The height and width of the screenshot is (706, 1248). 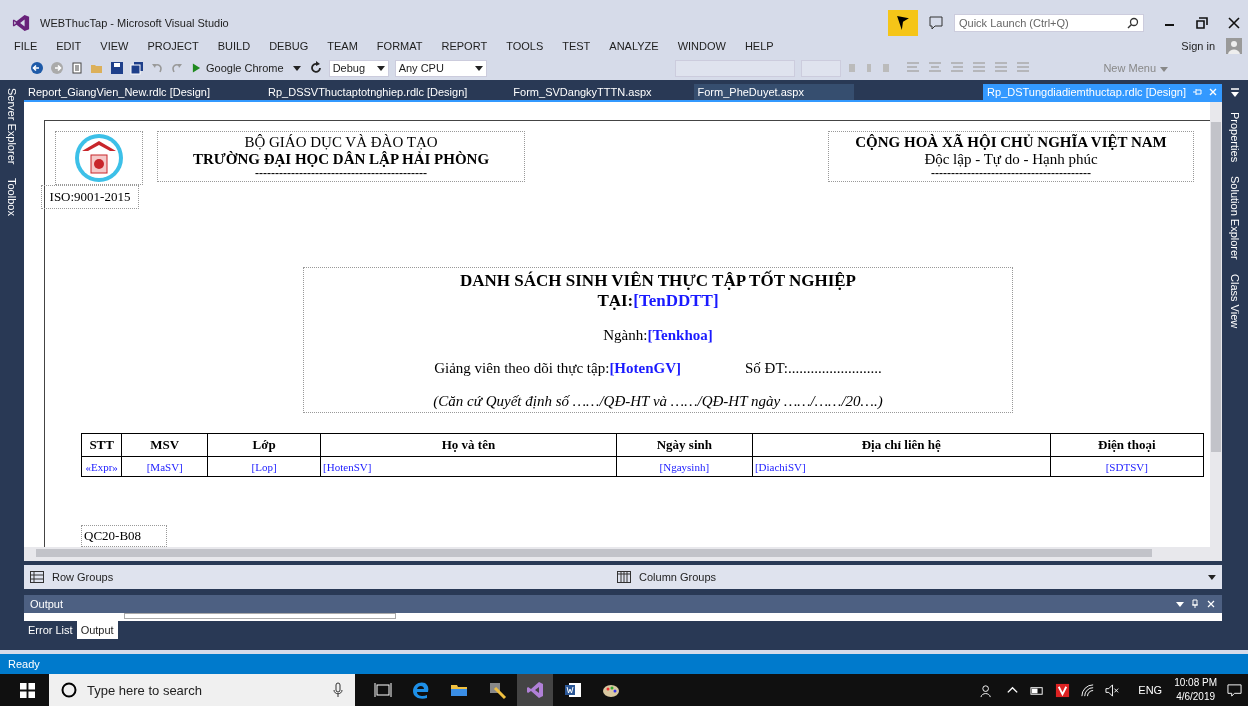 What do you see at coordinates (623, 554) in the screenshot?
I see `horizontal-scrollbar` at bounding box center [623, 554].